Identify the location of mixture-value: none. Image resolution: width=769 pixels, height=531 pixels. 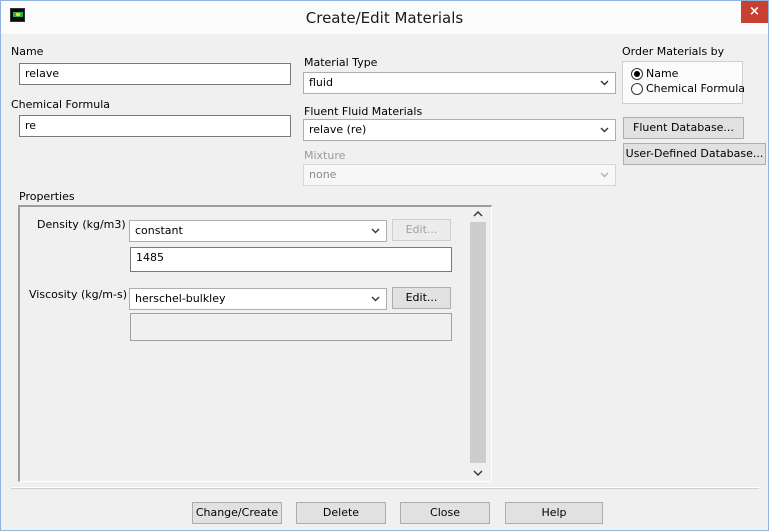
(323, 174).